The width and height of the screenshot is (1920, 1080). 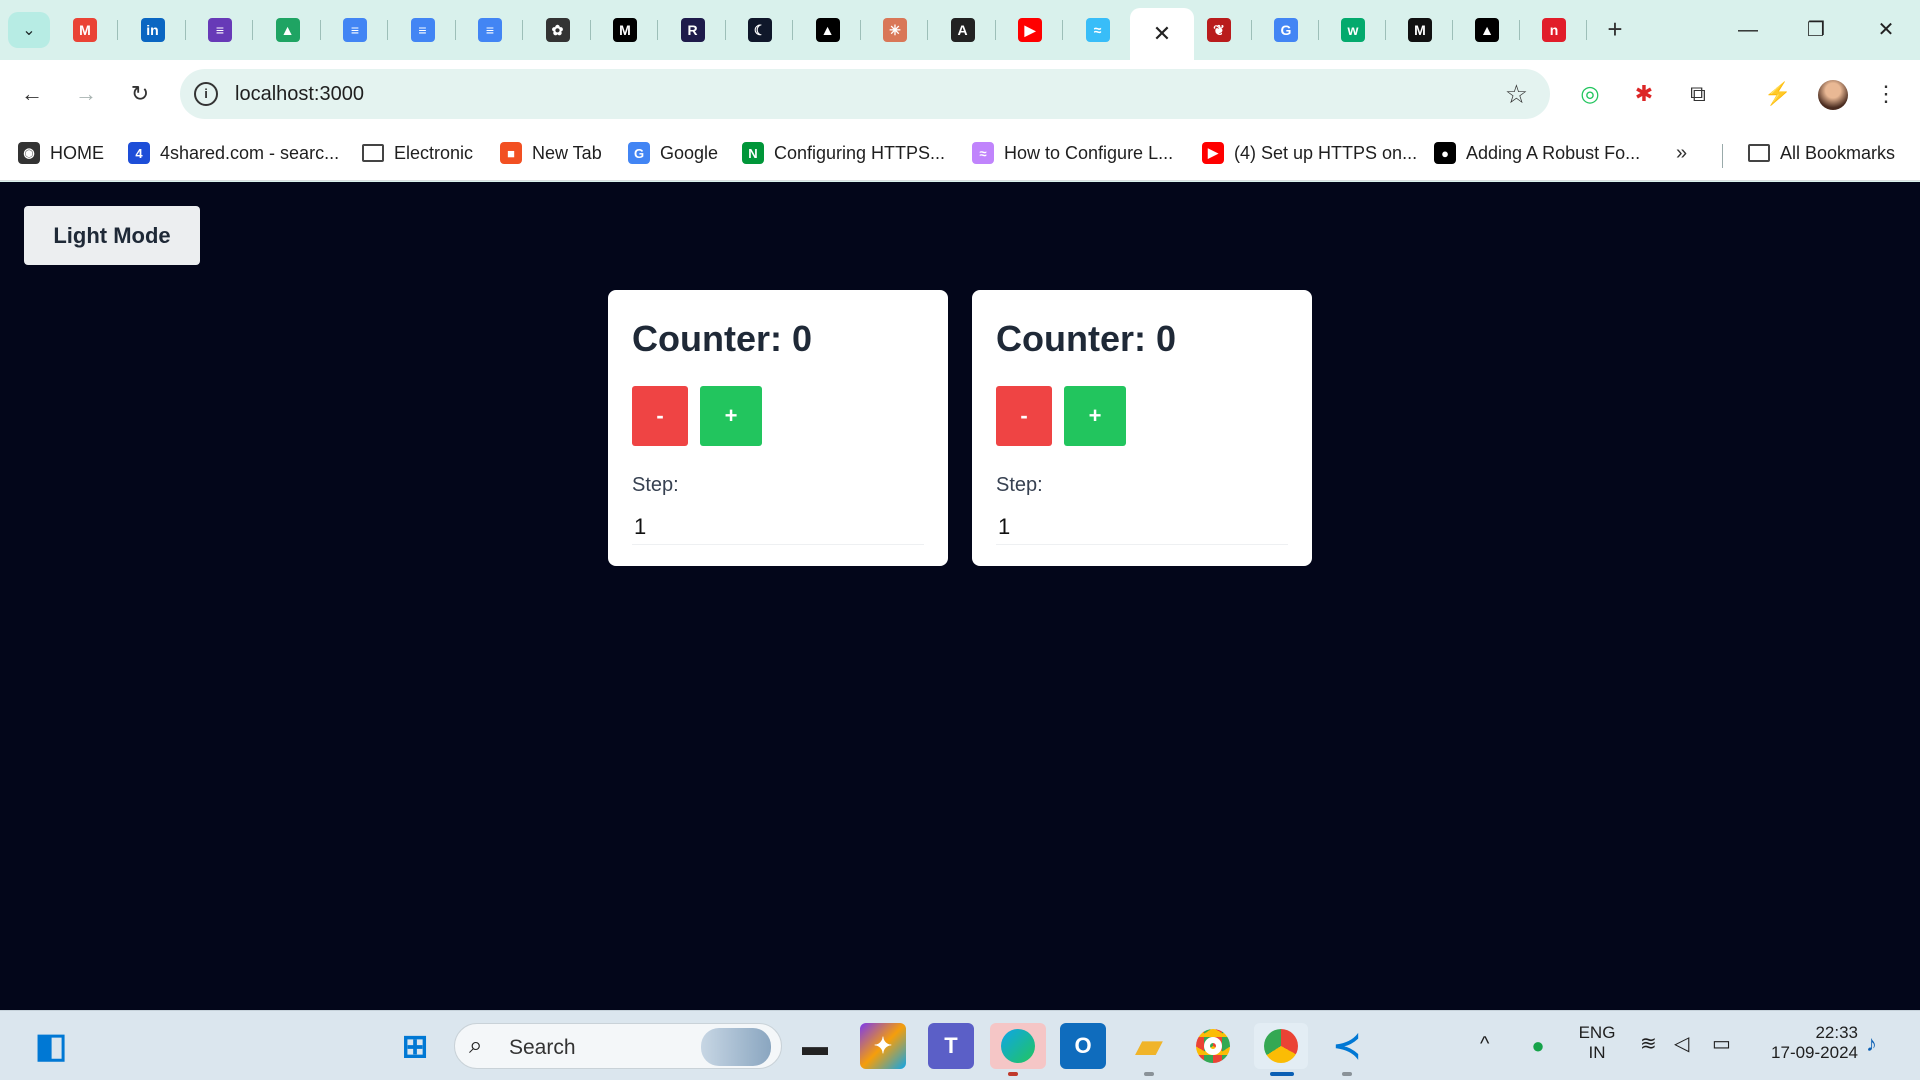 I want to click on all-bookmarks-button: All Bookmarks, so click(x=1821, y=153).